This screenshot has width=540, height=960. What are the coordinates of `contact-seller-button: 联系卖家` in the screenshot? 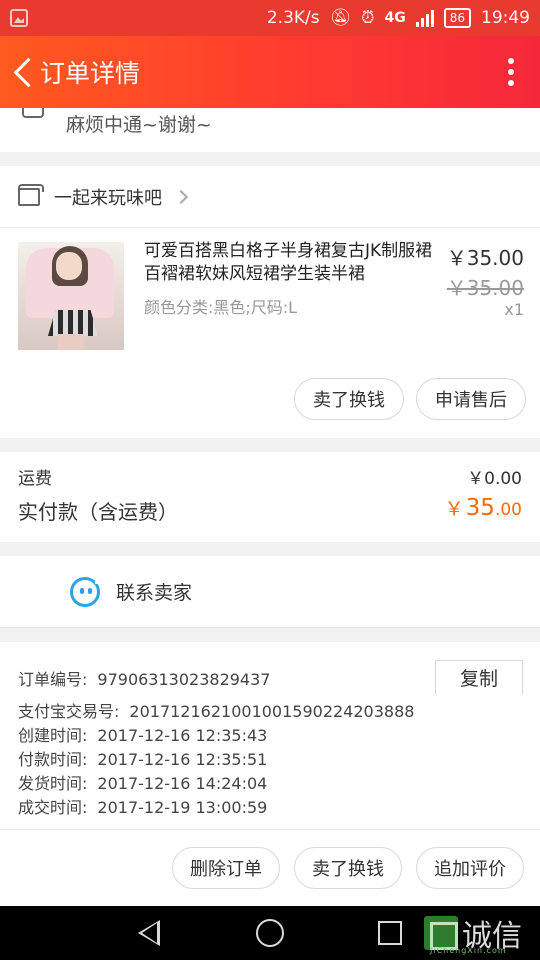 It's located at (270, 592).